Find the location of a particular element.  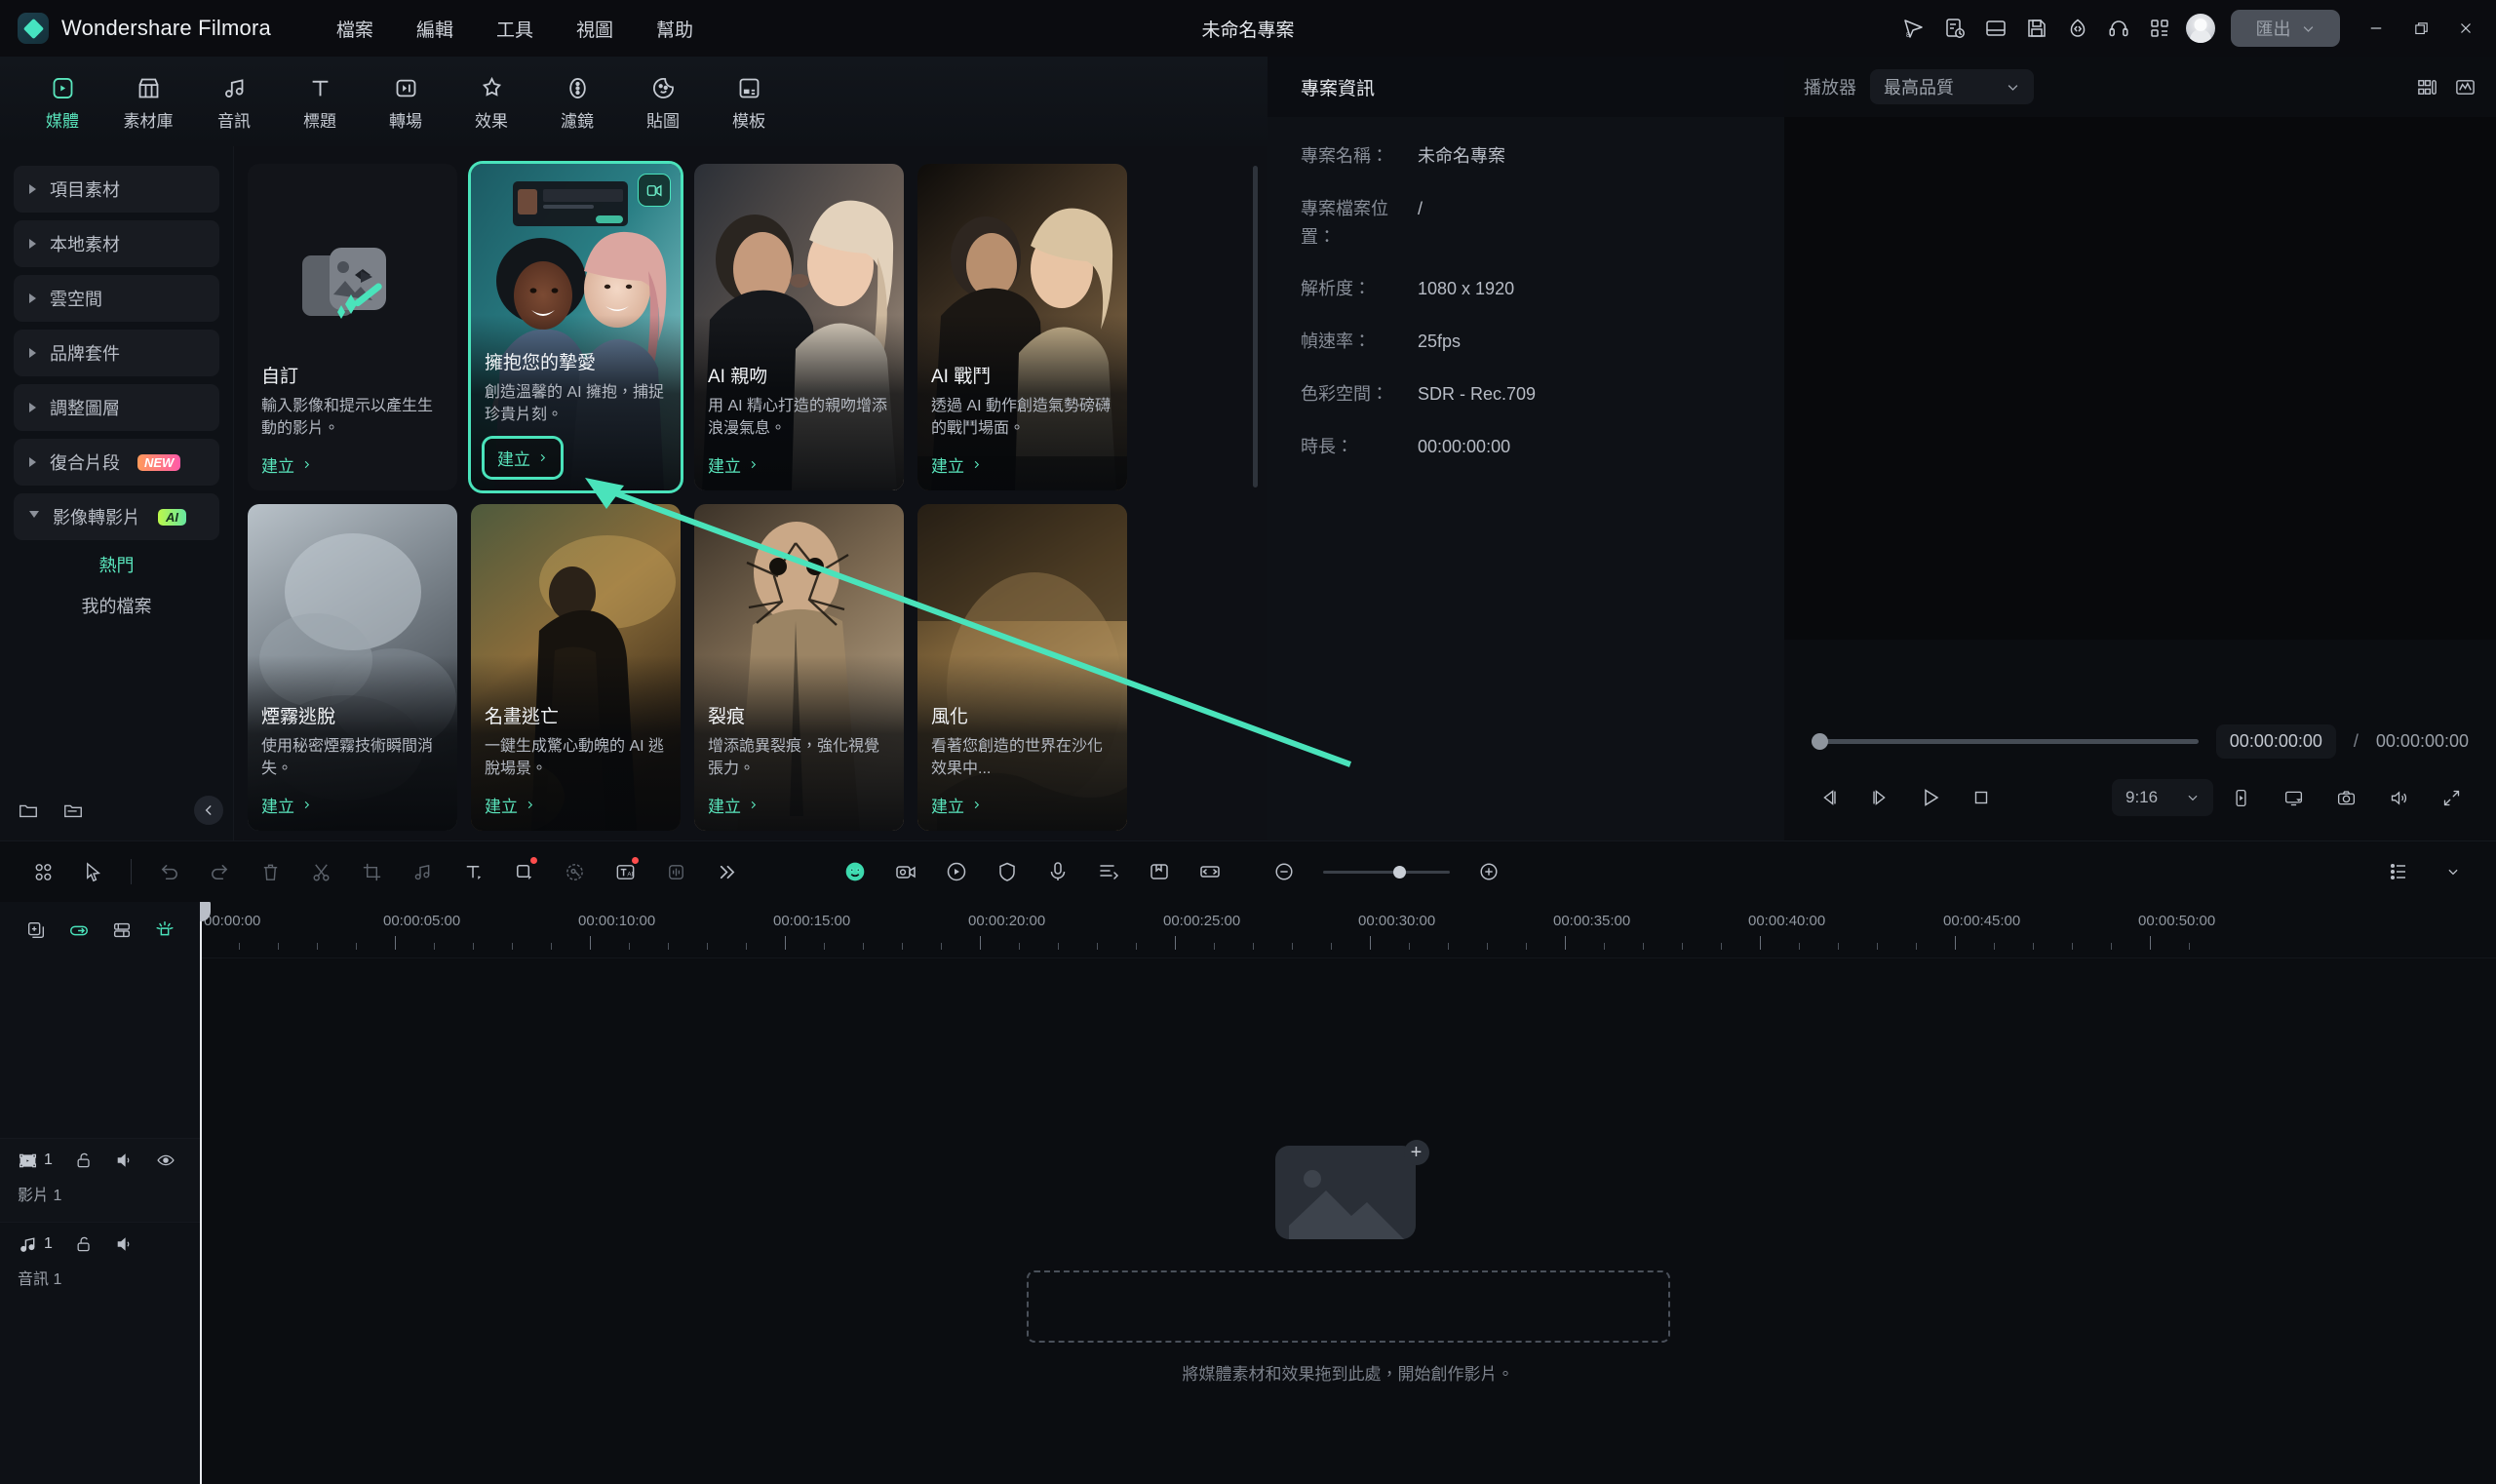

send-icon: 8 is located at coordinates (1913, 28).